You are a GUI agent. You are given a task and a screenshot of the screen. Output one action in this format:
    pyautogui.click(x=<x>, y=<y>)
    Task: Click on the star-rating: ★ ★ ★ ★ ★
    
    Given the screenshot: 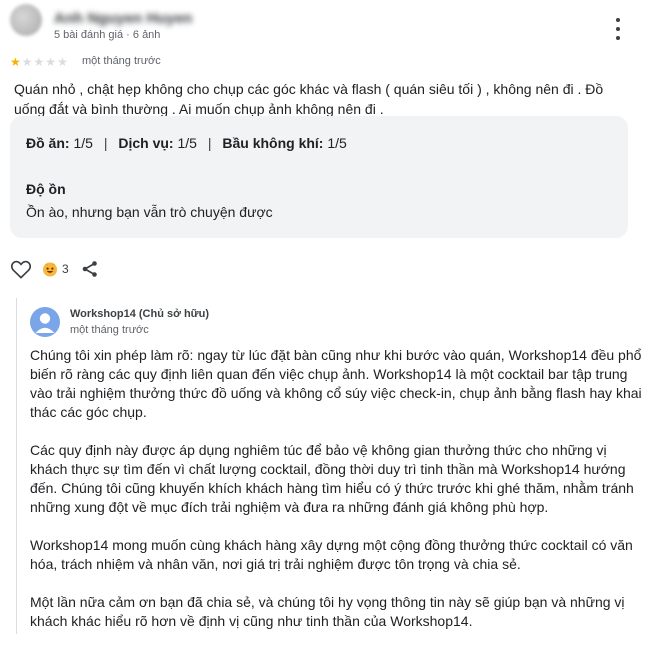 What is the action you would take?
    pyautogui.click(x=39, y=62)
    